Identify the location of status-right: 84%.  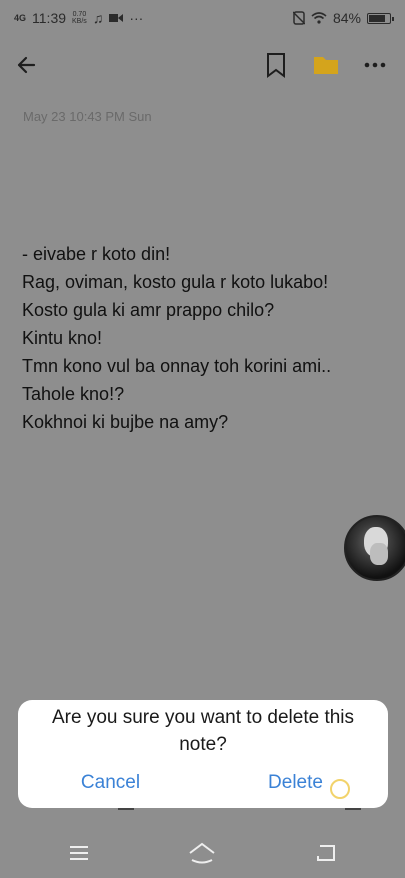
(343, 18).